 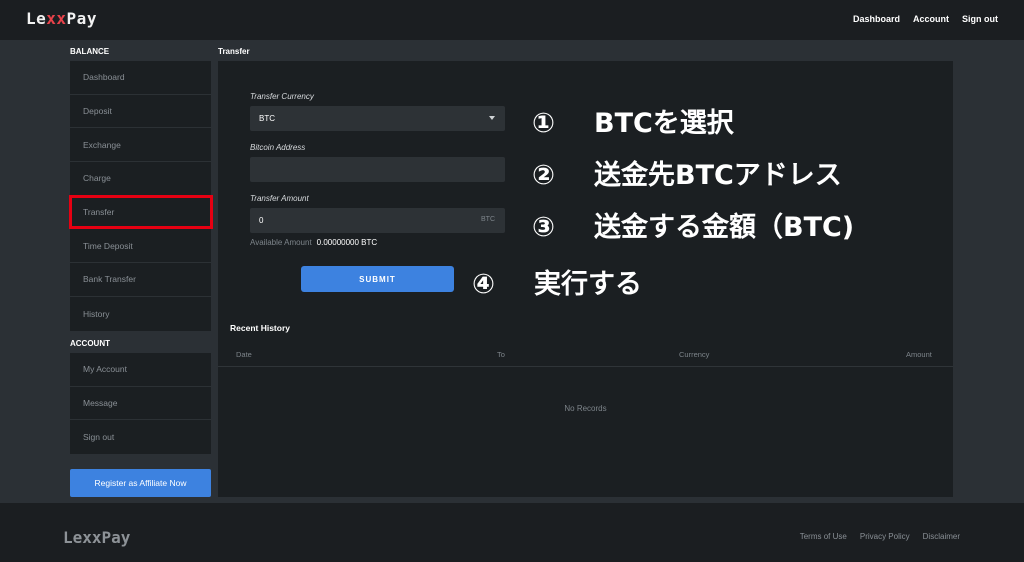 I want to click on currency-label: Transfer Currency, so click(x=282, y=96).